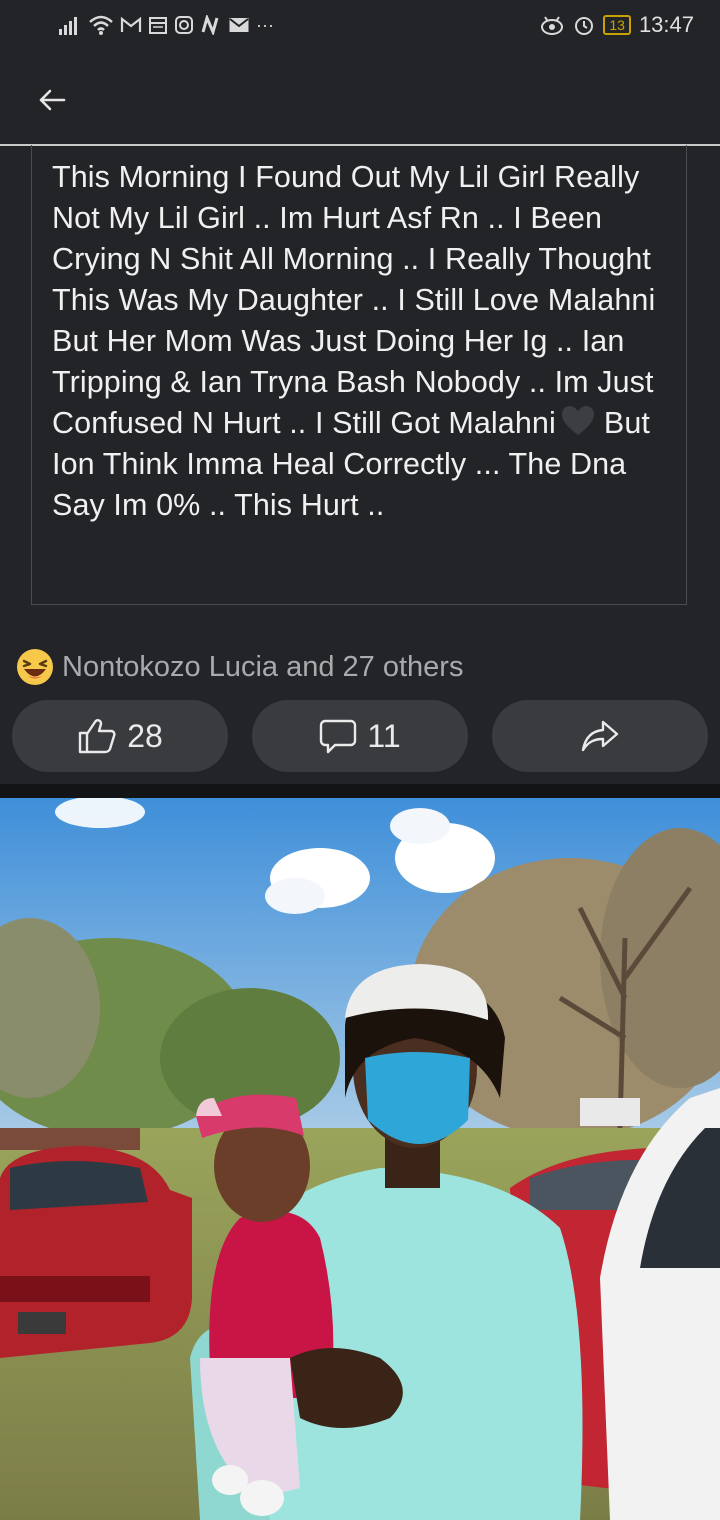 The image size is (720, 1520). I want to click on share-icon, so click(600, 736).